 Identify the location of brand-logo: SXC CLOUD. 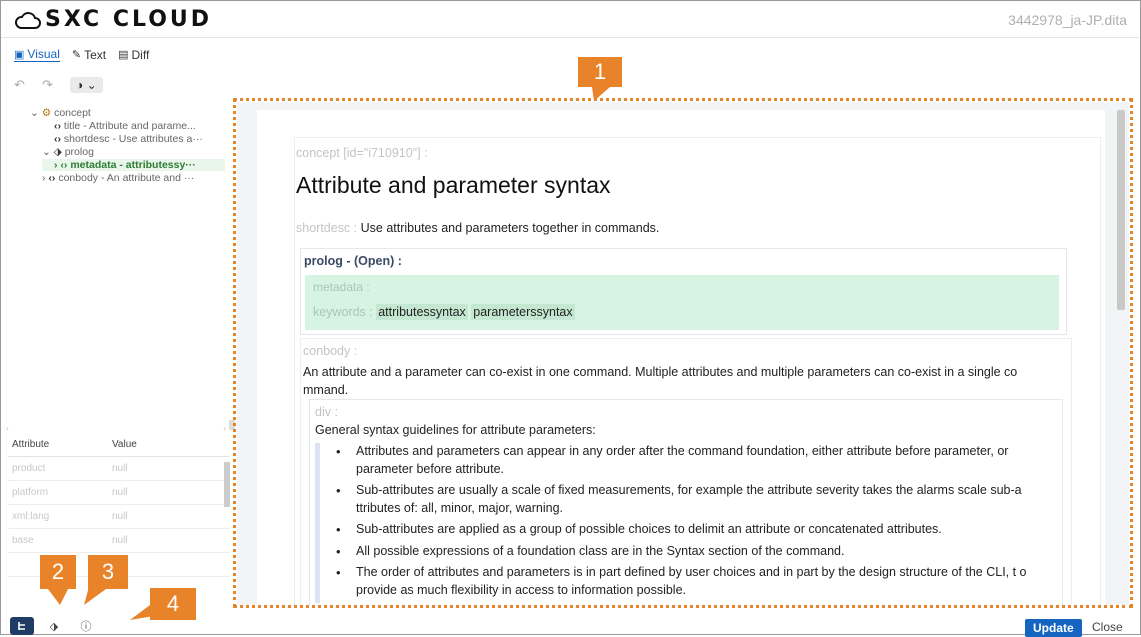
(113, 20).